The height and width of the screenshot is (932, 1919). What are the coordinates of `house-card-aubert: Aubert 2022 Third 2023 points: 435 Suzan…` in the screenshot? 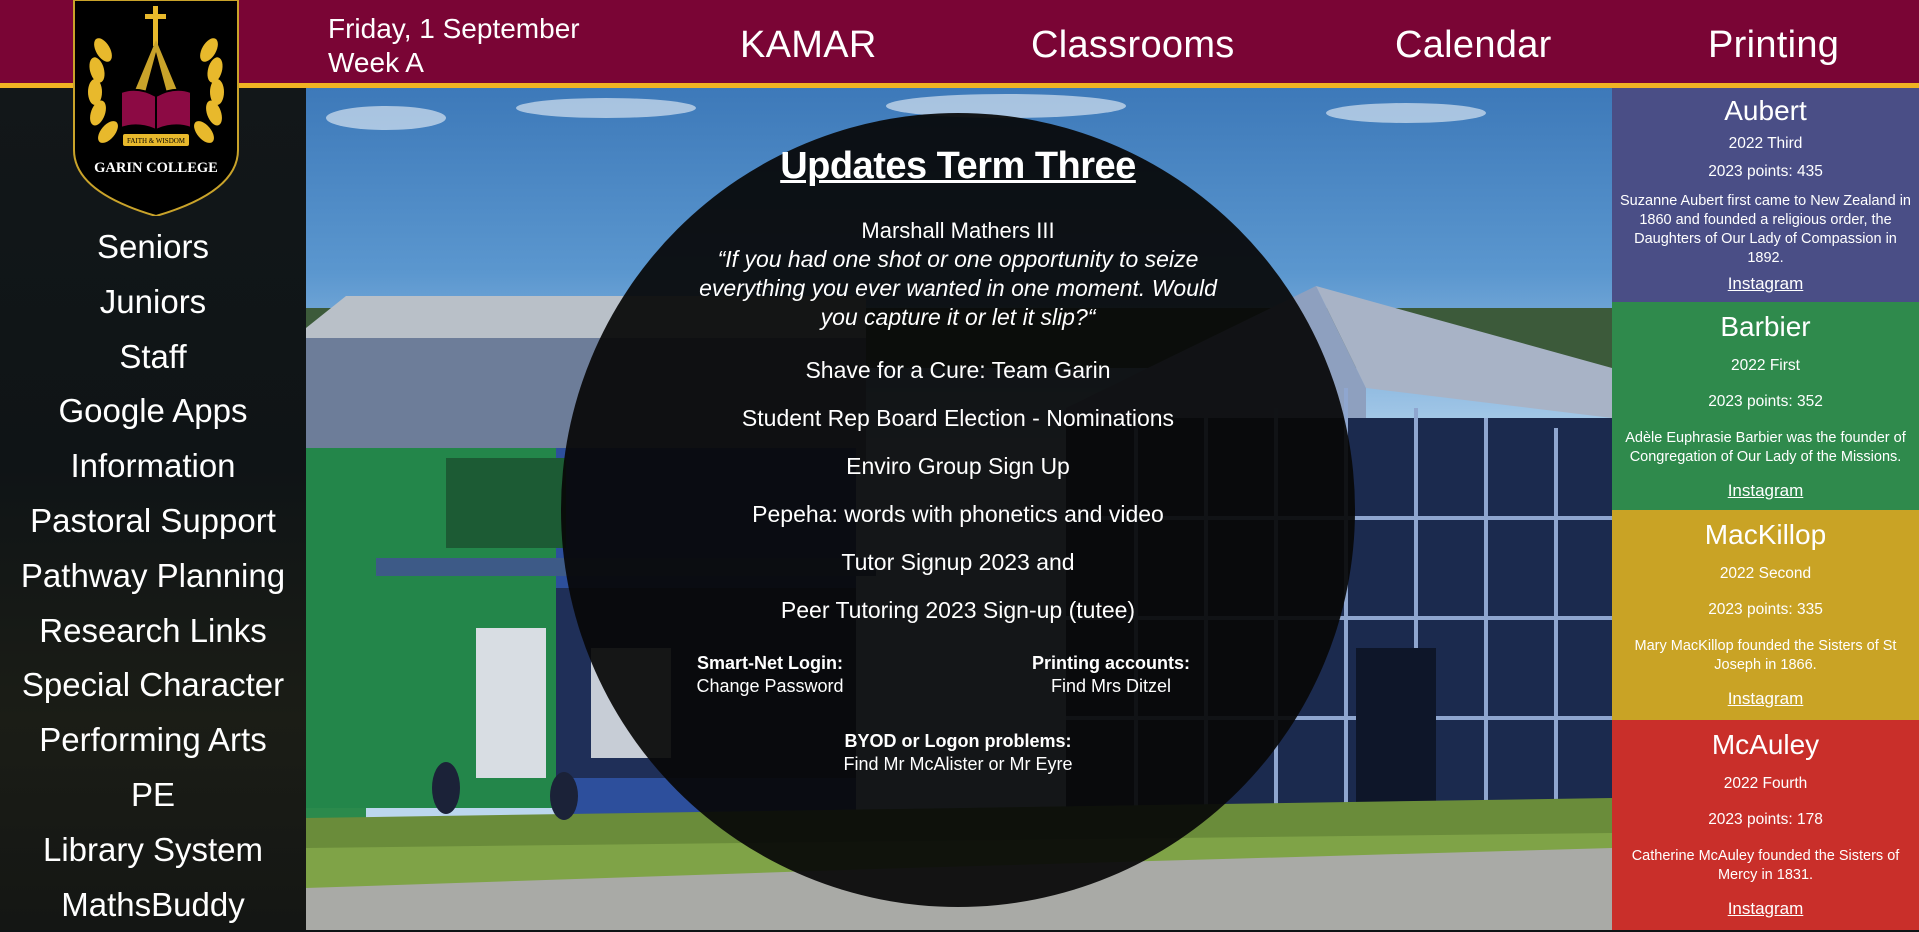 It's located at (1765, 195).